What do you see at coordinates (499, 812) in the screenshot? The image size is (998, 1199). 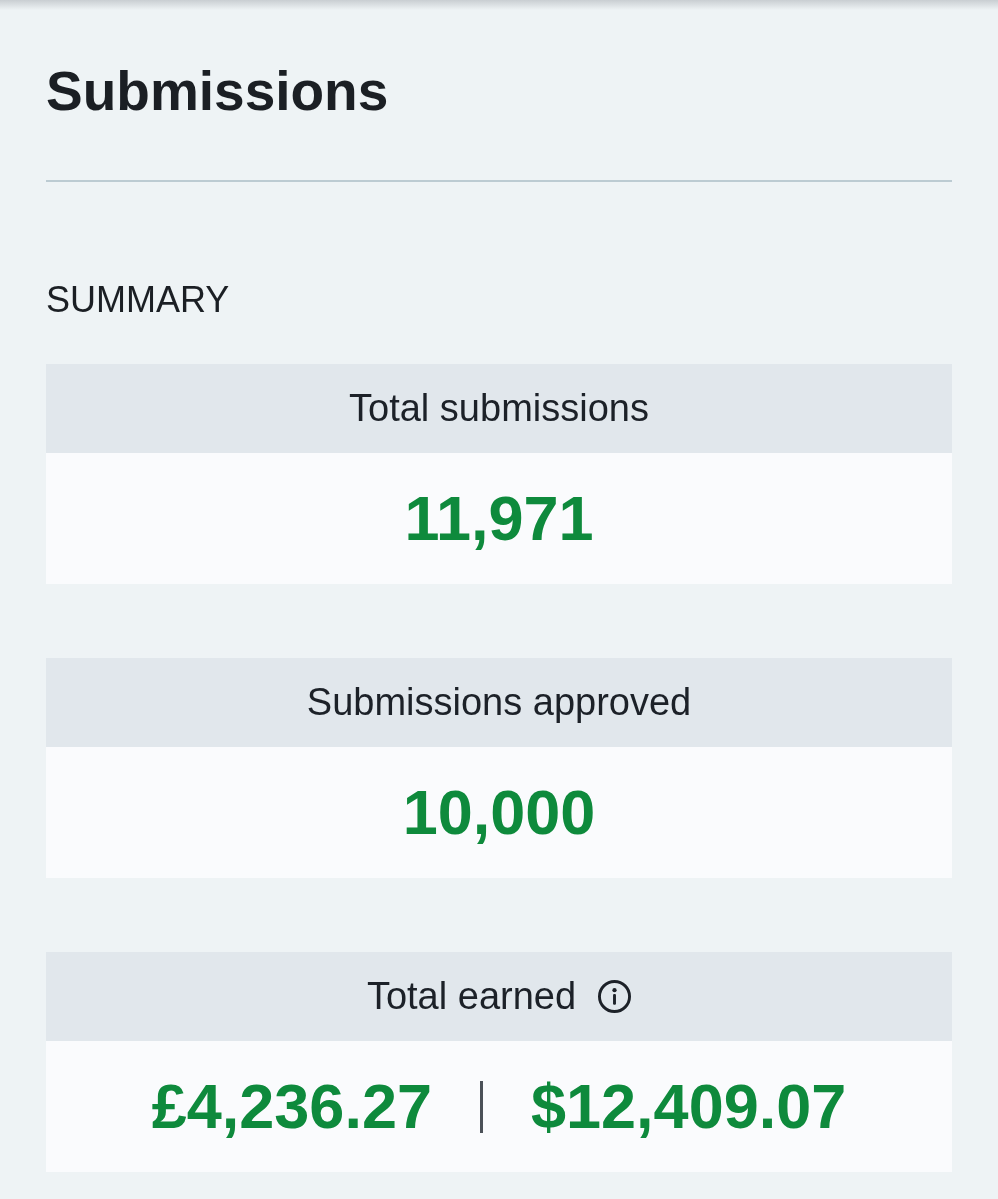 I see `stat-value: 10,000` at bounding box center [499, 812].